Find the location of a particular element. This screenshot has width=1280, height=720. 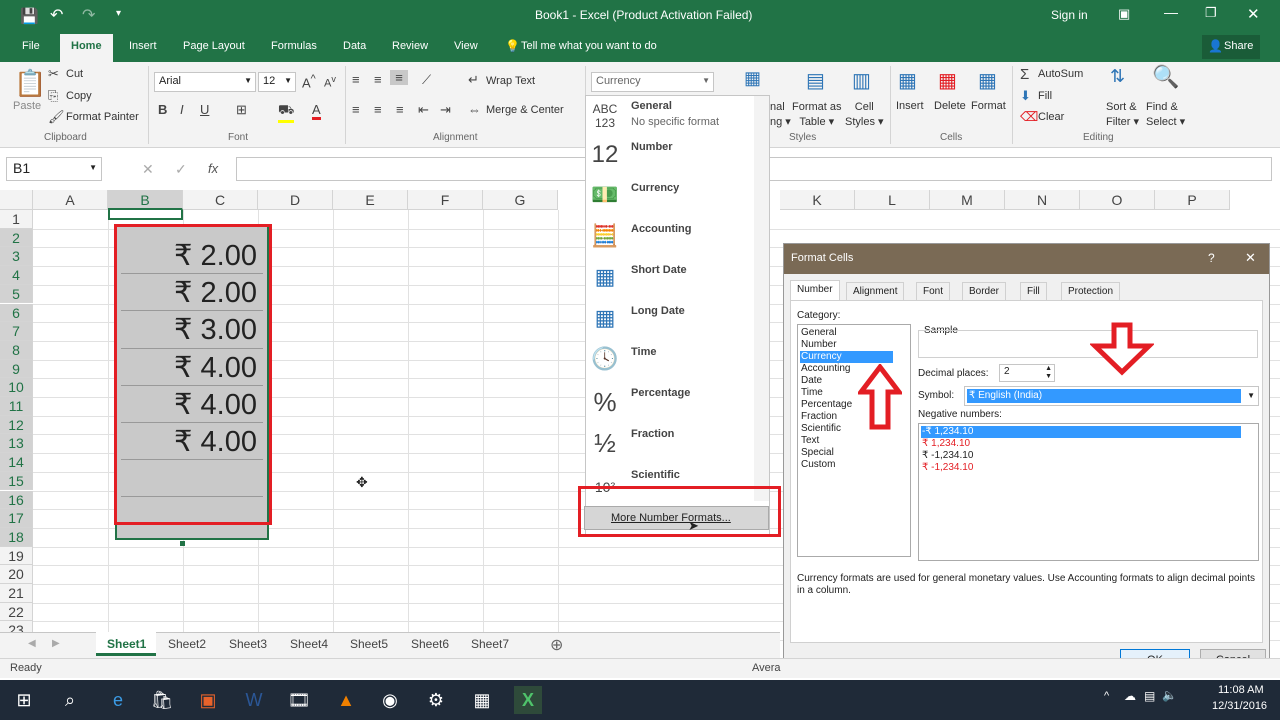

category-text: Text is located at coordinates (810, 440).